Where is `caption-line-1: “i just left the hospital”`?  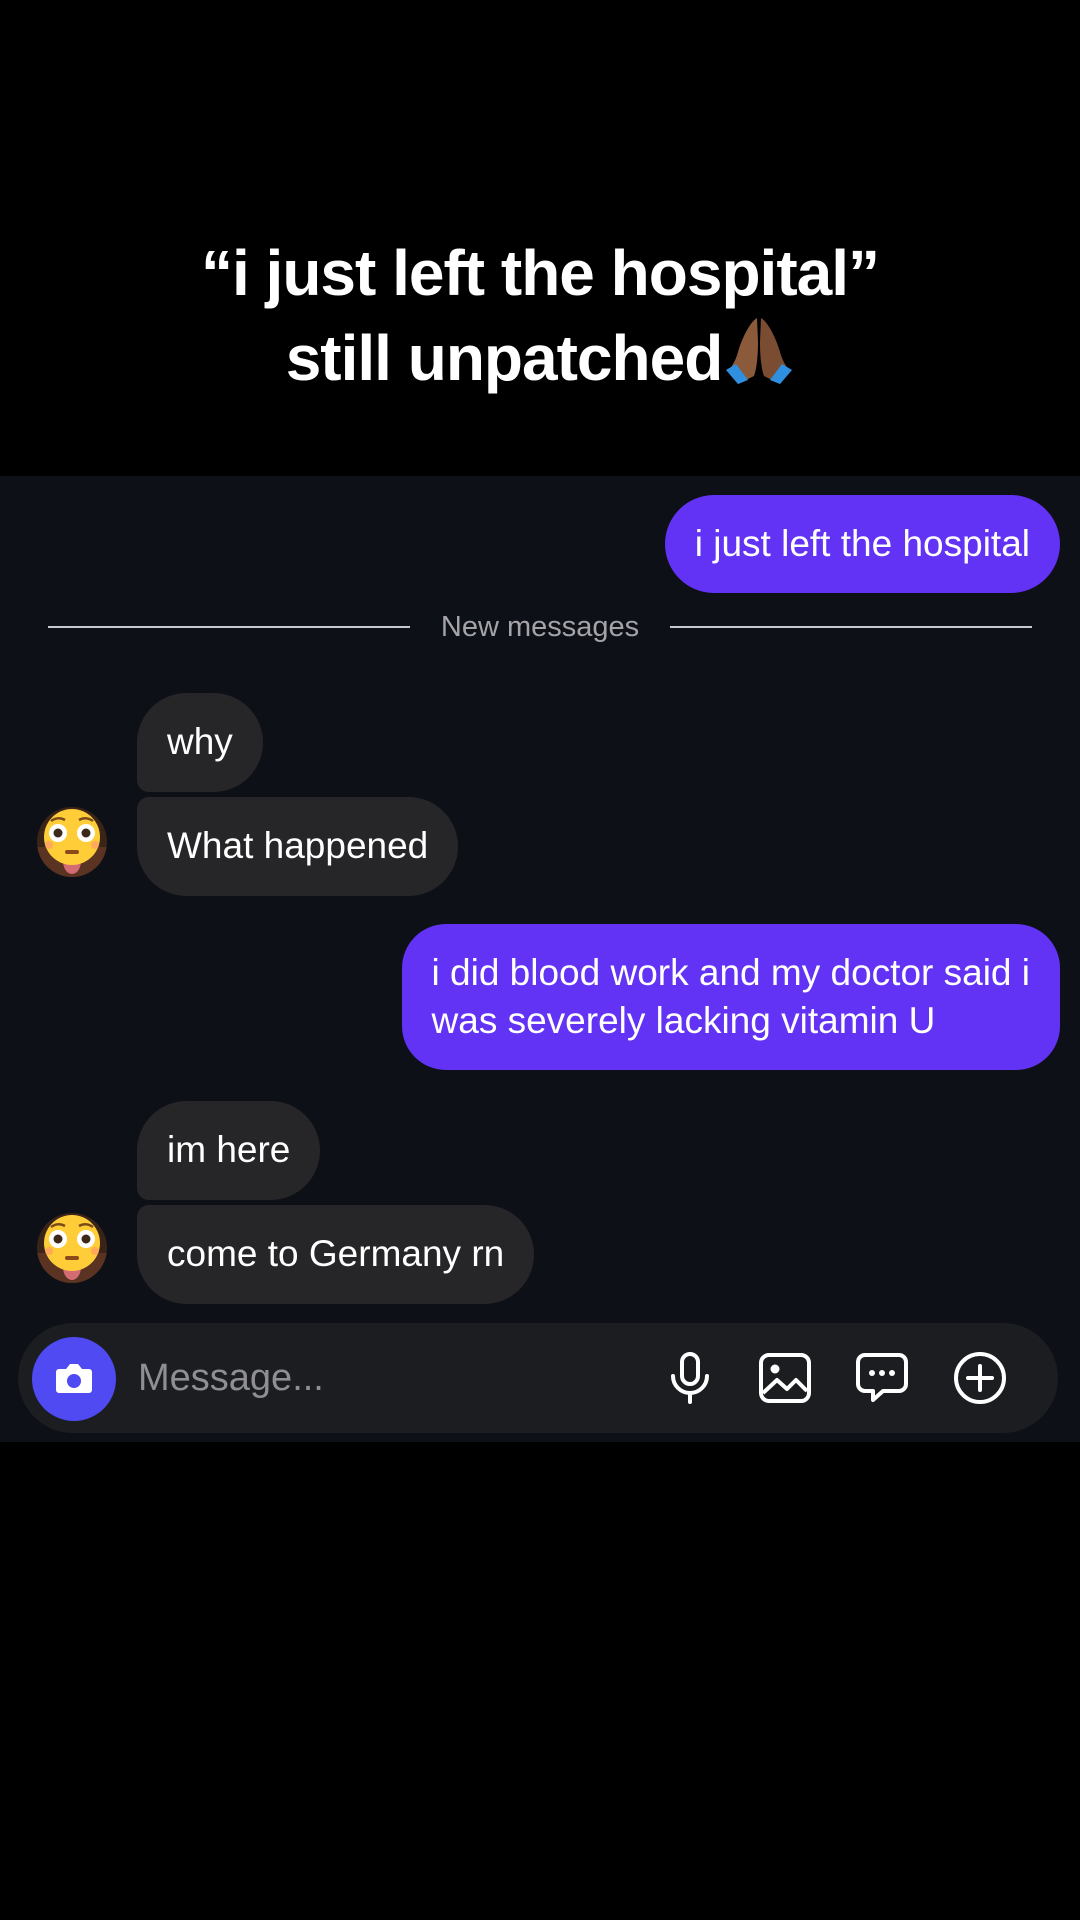
caption-line-1: “i just left the hospital” is located at coordinates (540, 273).